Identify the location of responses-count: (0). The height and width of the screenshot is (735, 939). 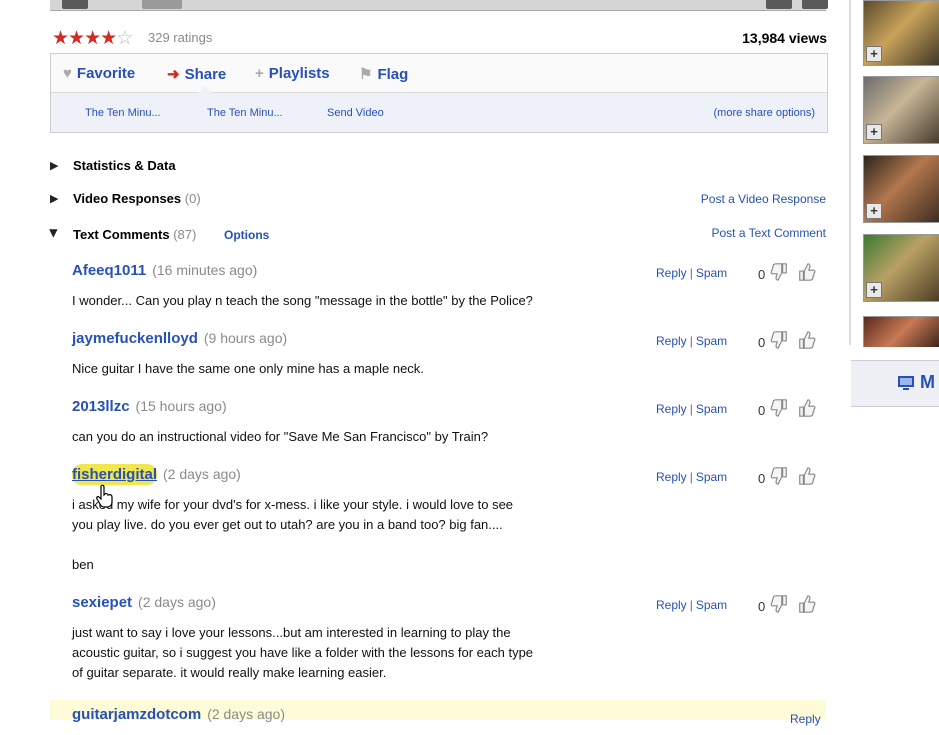
(192, 198).